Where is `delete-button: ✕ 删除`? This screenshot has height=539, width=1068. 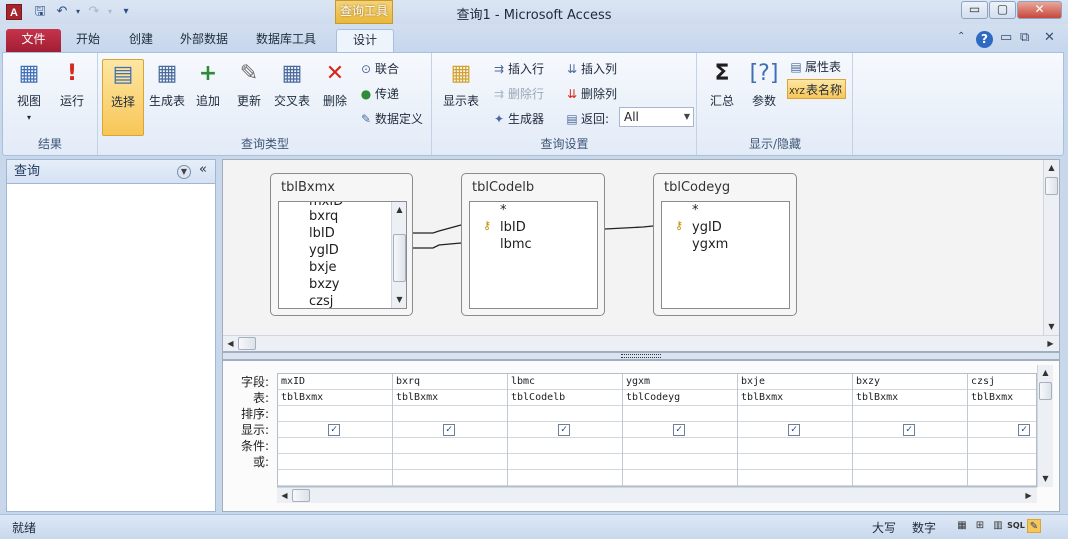 delete-button: ✕ 删除 is located at coordinates (335, 84).